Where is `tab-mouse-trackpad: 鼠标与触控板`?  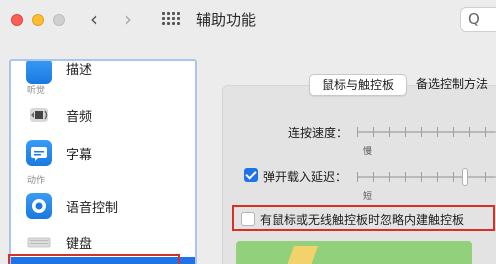
tab-mouse-trackpad: 鼠标与触控板 is located at coordinates (358, 85).